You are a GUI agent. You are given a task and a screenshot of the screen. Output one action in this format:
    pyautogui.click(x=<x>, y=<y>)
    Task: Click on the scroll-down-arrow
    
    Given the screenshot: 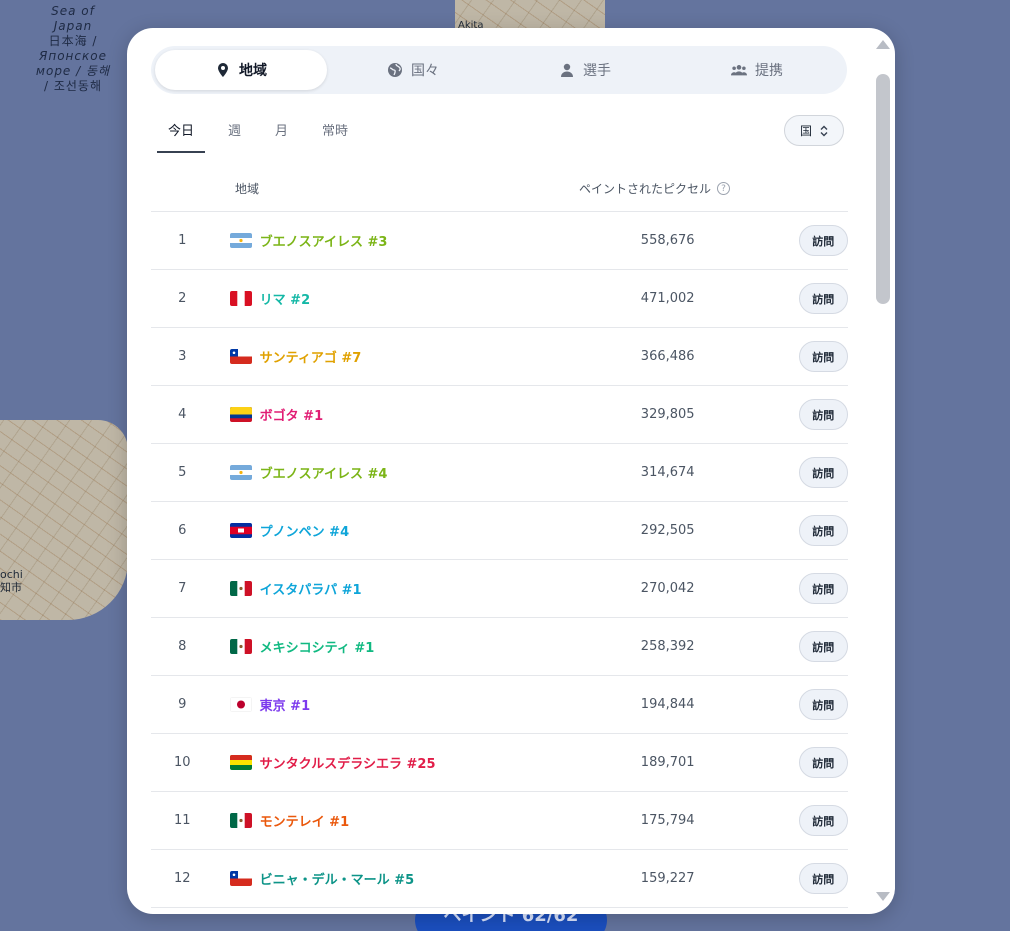 What is the action you would take?
    pyautogui.click(x=883, y=896)
    